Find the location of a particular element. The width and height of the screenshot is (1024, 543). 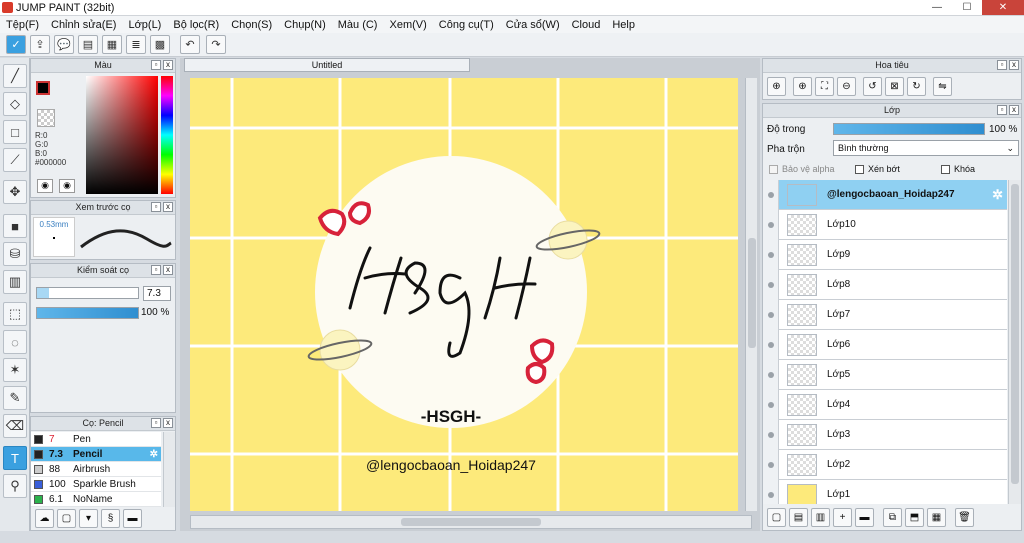

brush-list-scrollbar is located at coordinates (169, 469).